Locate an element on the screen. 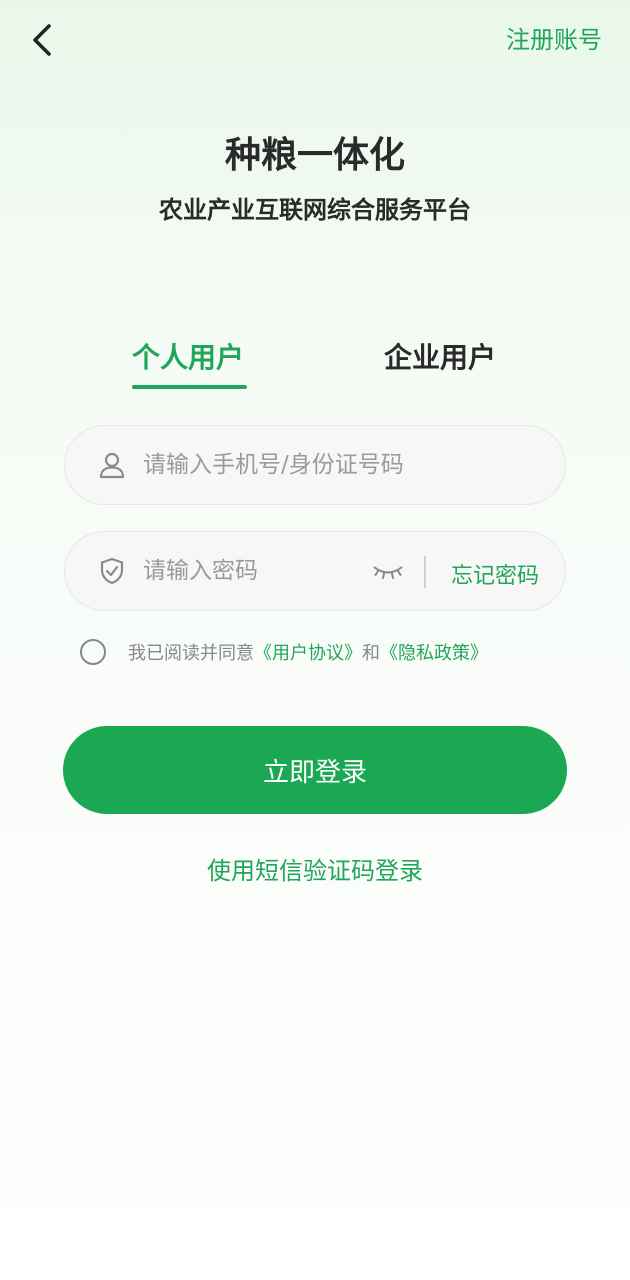 This screenshot has height=1280, width=630. shield-icon is located at coordinates (112, 571).